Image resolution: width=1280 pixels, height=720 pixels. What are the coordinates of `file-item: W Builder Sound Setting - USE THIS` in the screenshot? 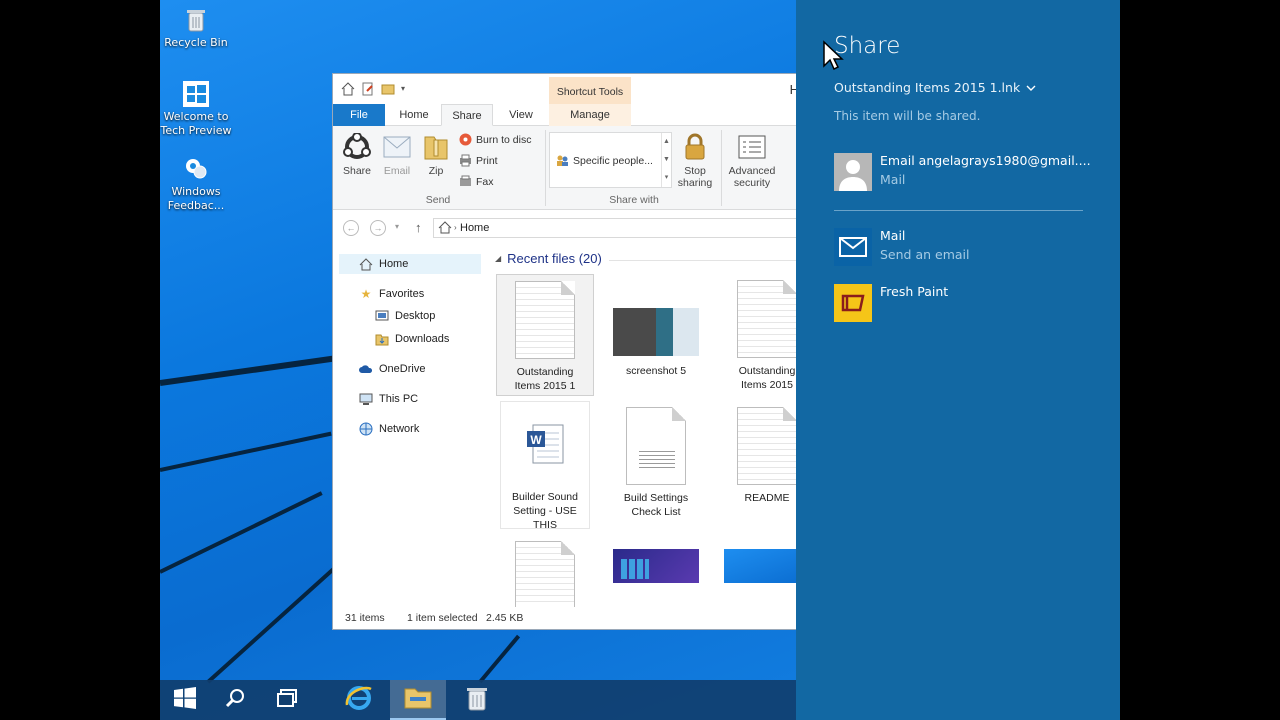 It's located at (545, 466).